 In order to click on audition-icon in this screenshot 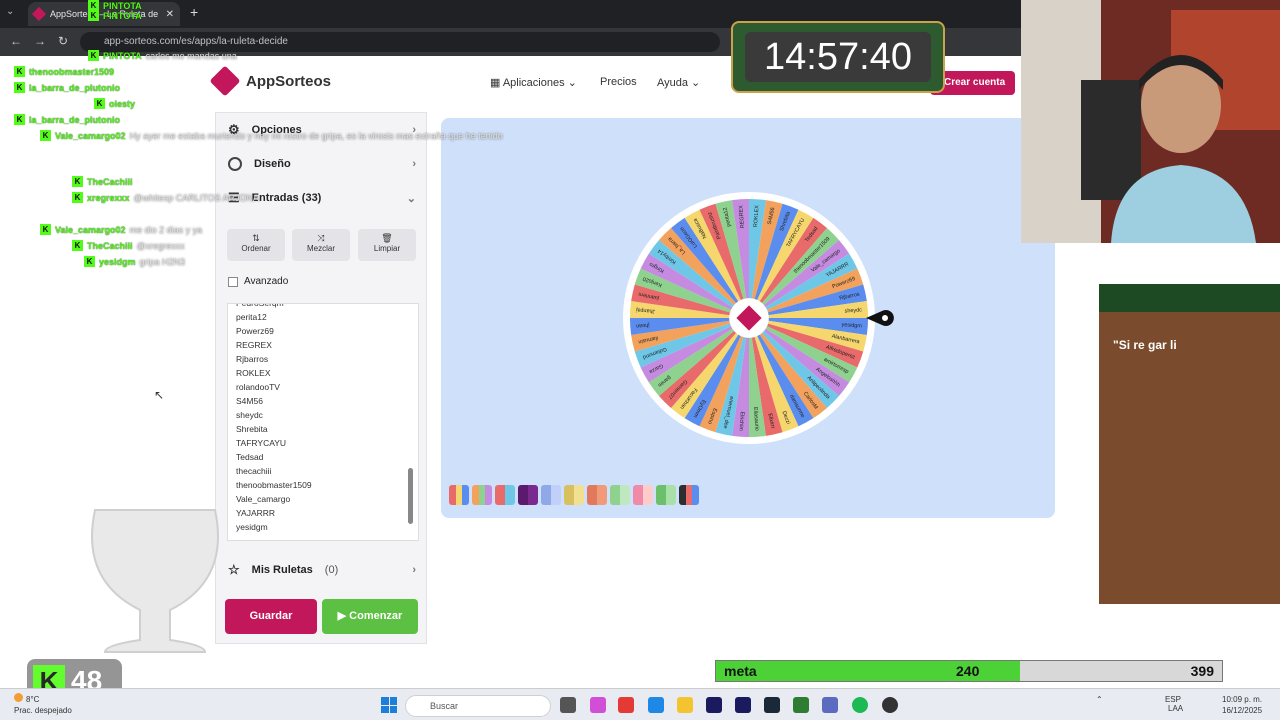, I will do `click(743, 705)`.